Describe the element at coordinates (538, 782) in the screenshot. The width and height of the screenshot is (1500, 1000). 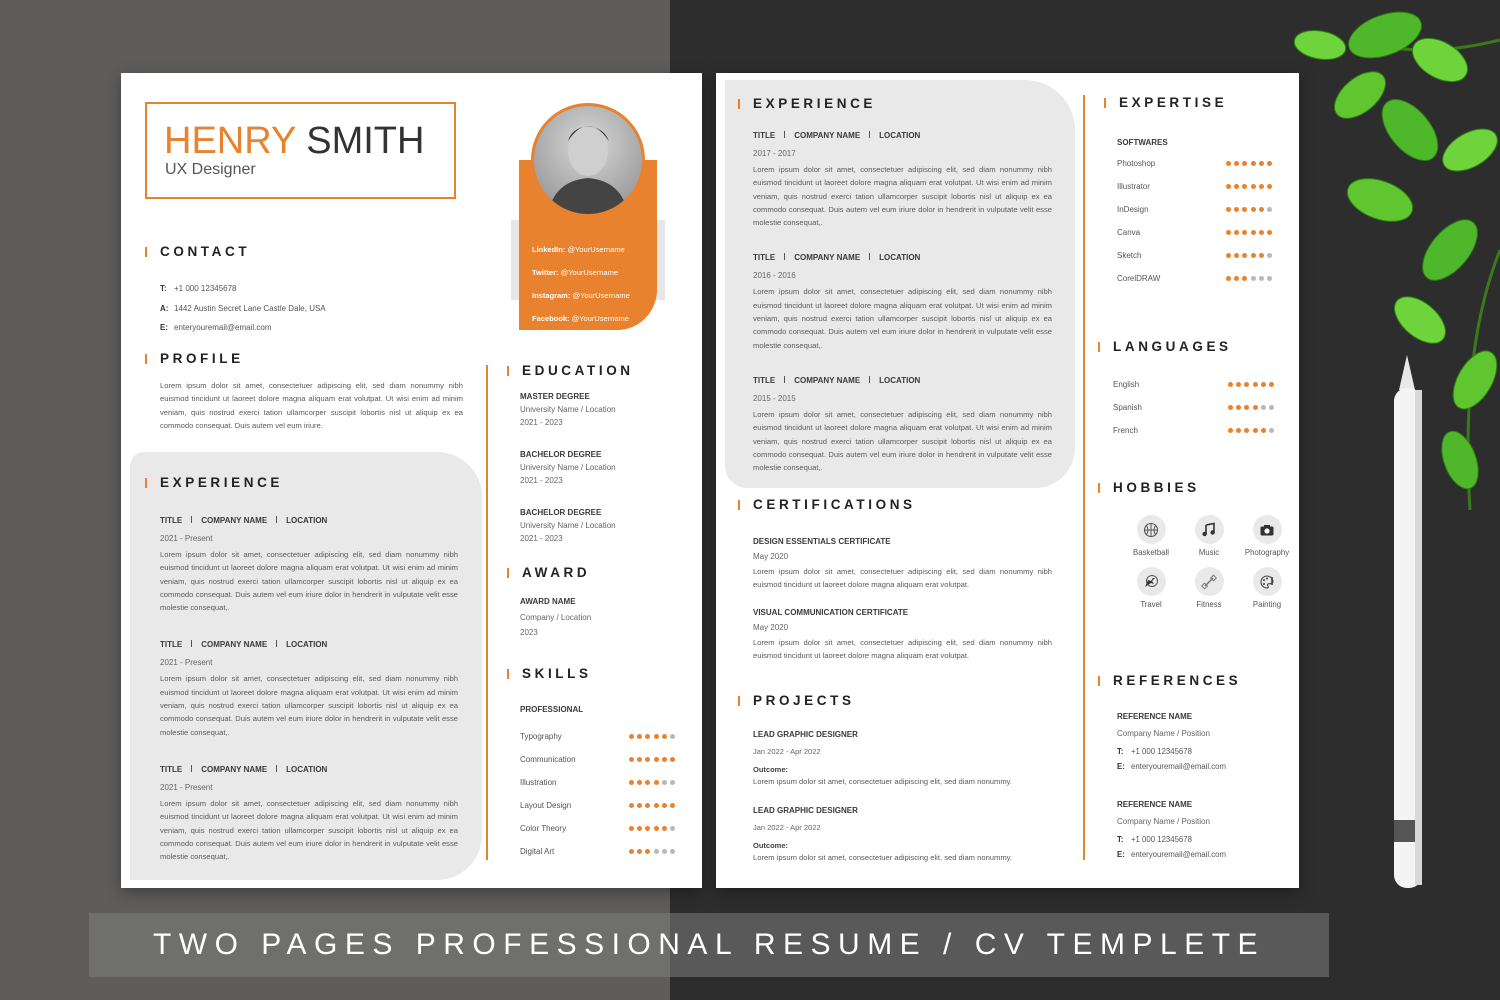
I see `rating-label: Illustration` at that location.